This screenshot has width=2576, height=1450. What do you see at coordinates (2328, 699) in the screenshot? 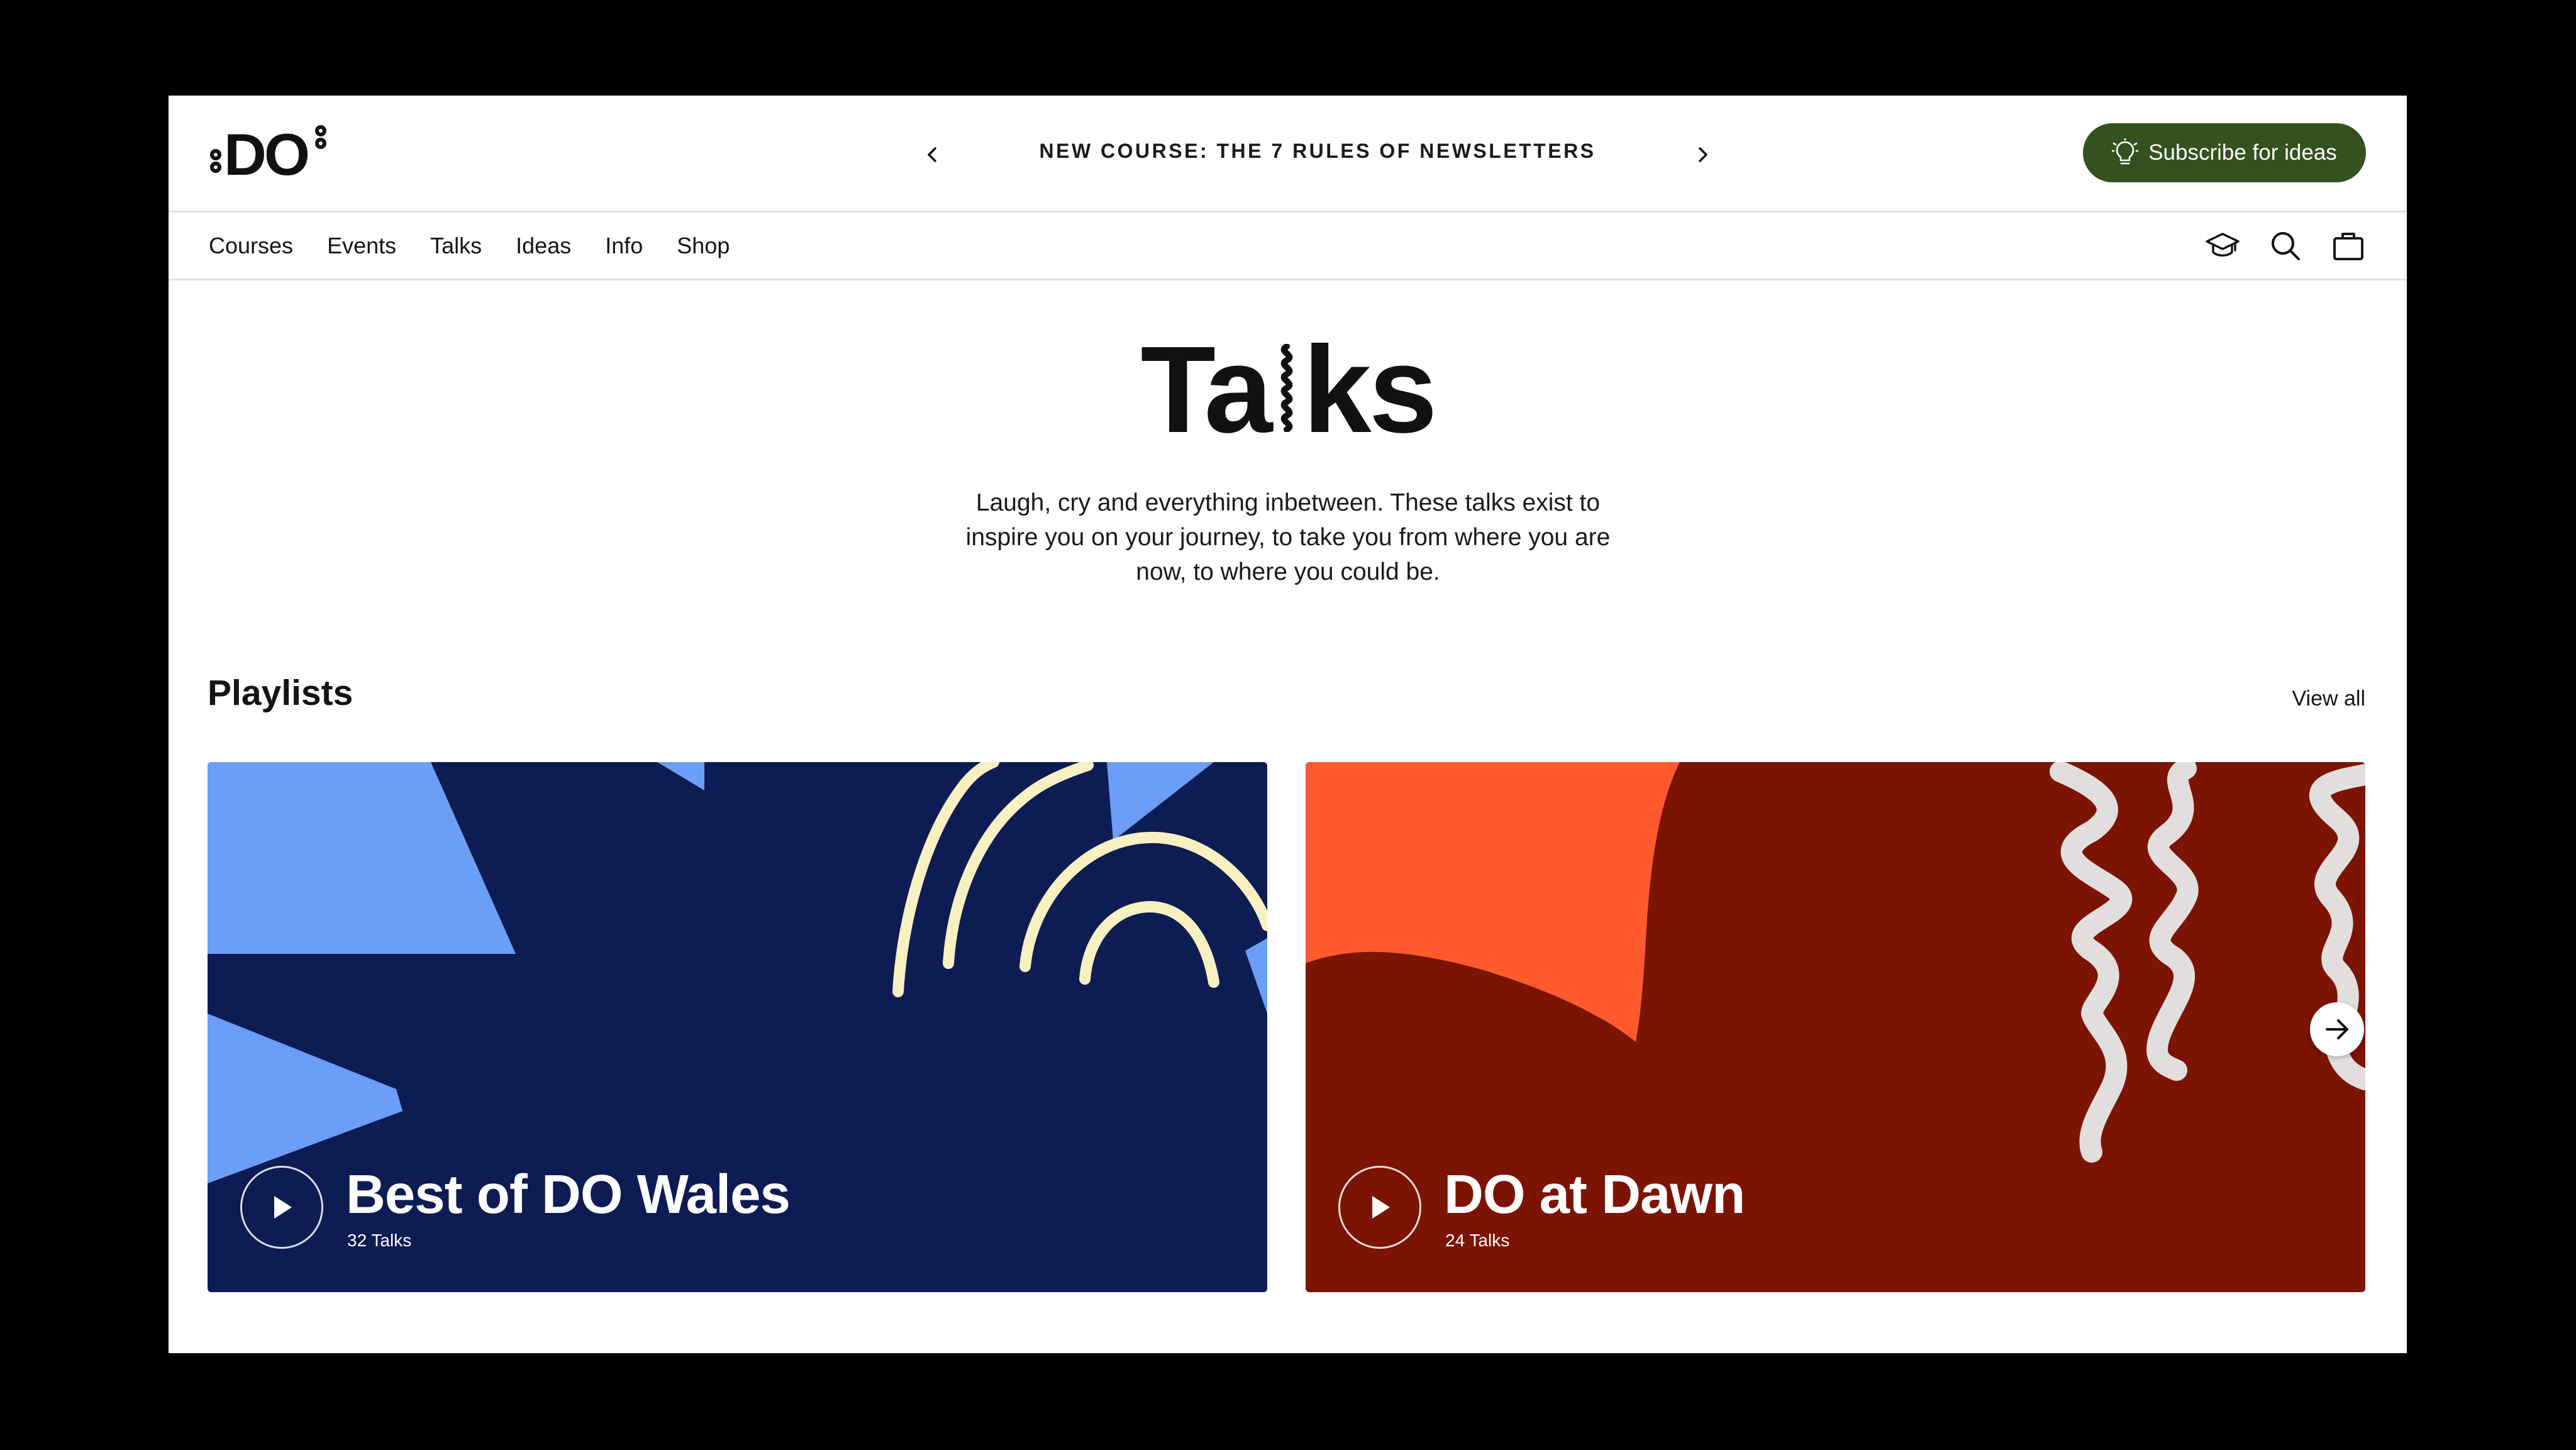
I see `view-all-link: View all` at bounding box center [2328, 699].